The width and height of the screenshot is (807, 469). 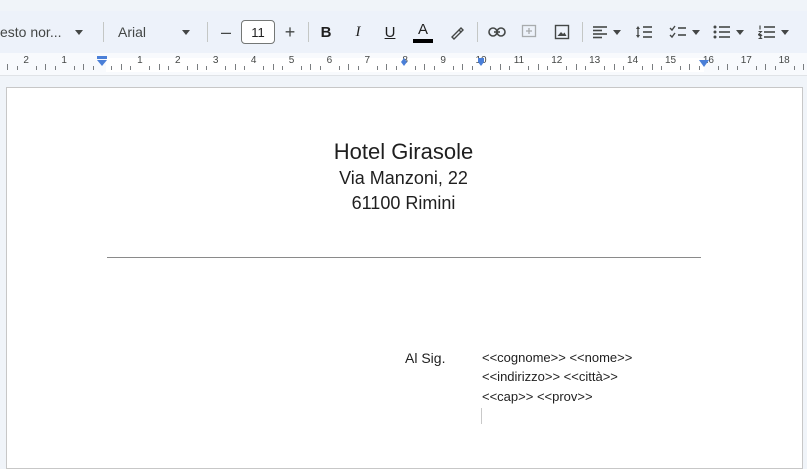 I want to click on ruler-number: 9, so click(x=443, y=60).